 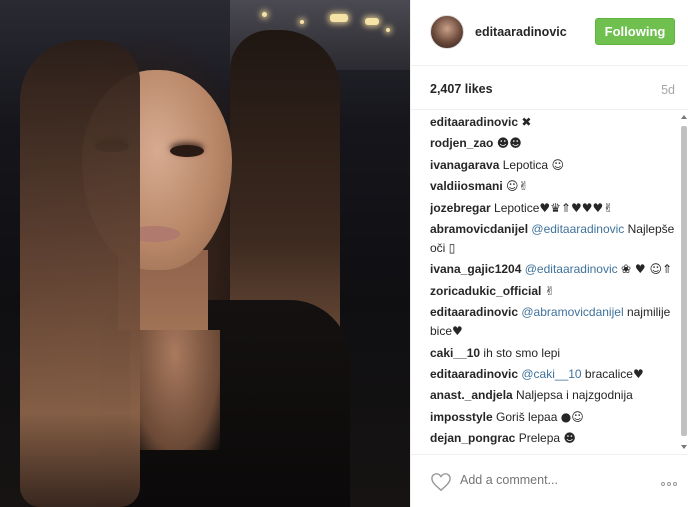 What do you see at coordinates (668, 90) in the screenshot?
I see `post-time: 5d` at bounding box center [668, 90].